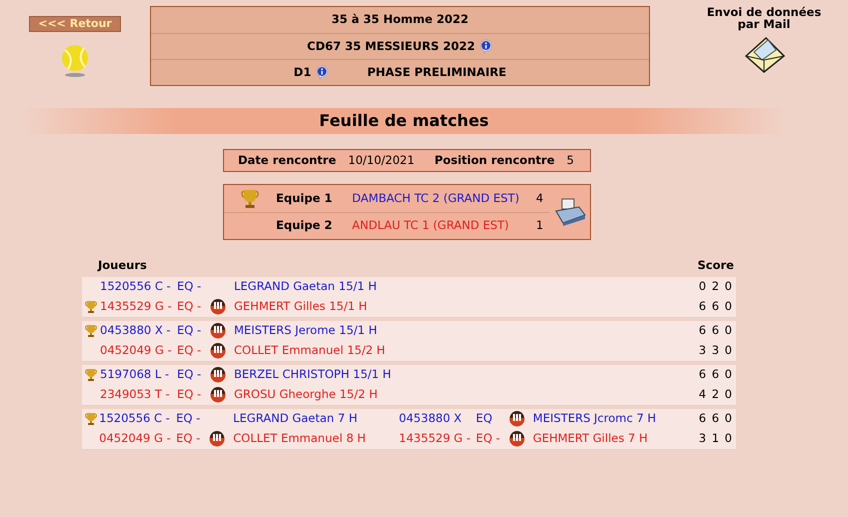  I want to click on player-name: BERZEL CHRISTOPH 15/1 H, so click(313, 375).